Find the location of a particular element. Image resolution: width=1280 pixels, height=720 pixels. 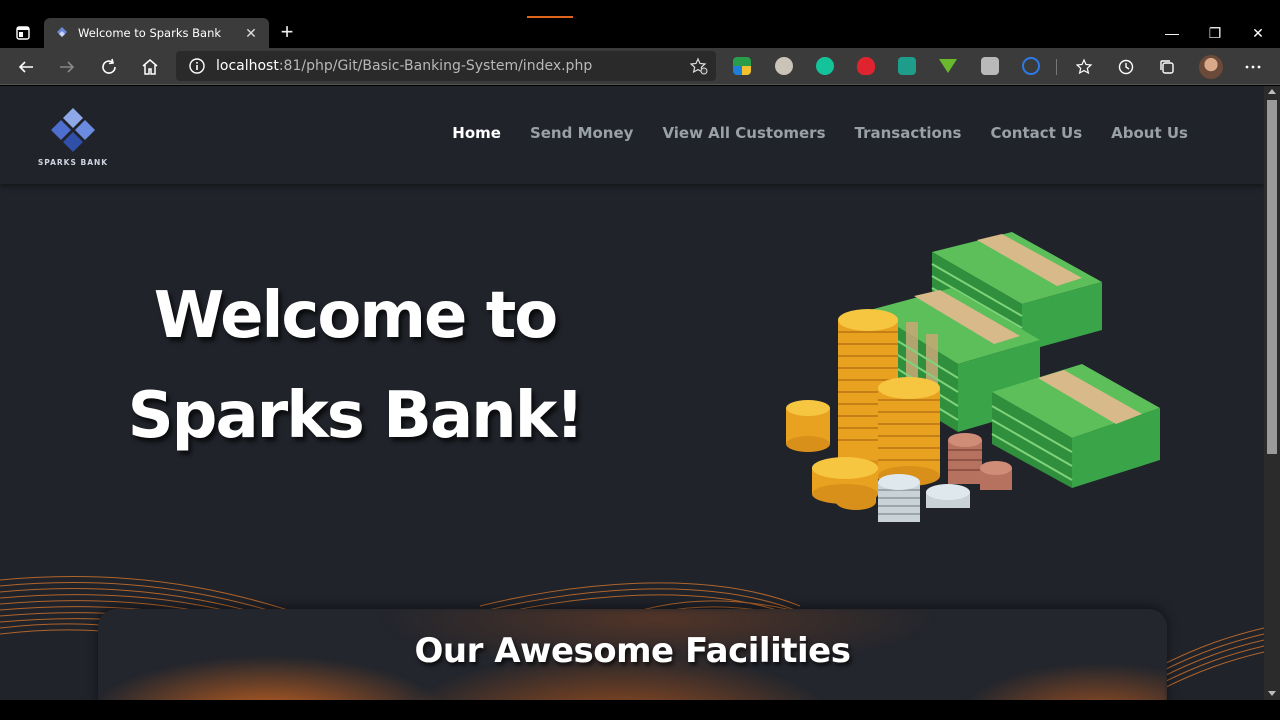

more-menu-button is located at coordinates (1253, 67).